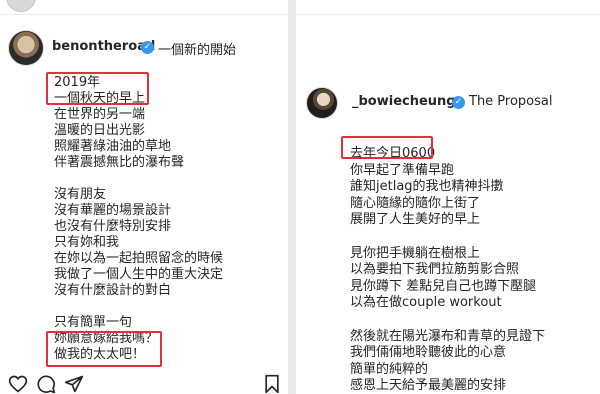 Image resolution: width=600 pixels, height=394 pixels. What do you see at coordinates (113, 210) in the screenshot?
I see `left-caption-line: 沒有華麗的場景設計` at bounding box center [113, 210].